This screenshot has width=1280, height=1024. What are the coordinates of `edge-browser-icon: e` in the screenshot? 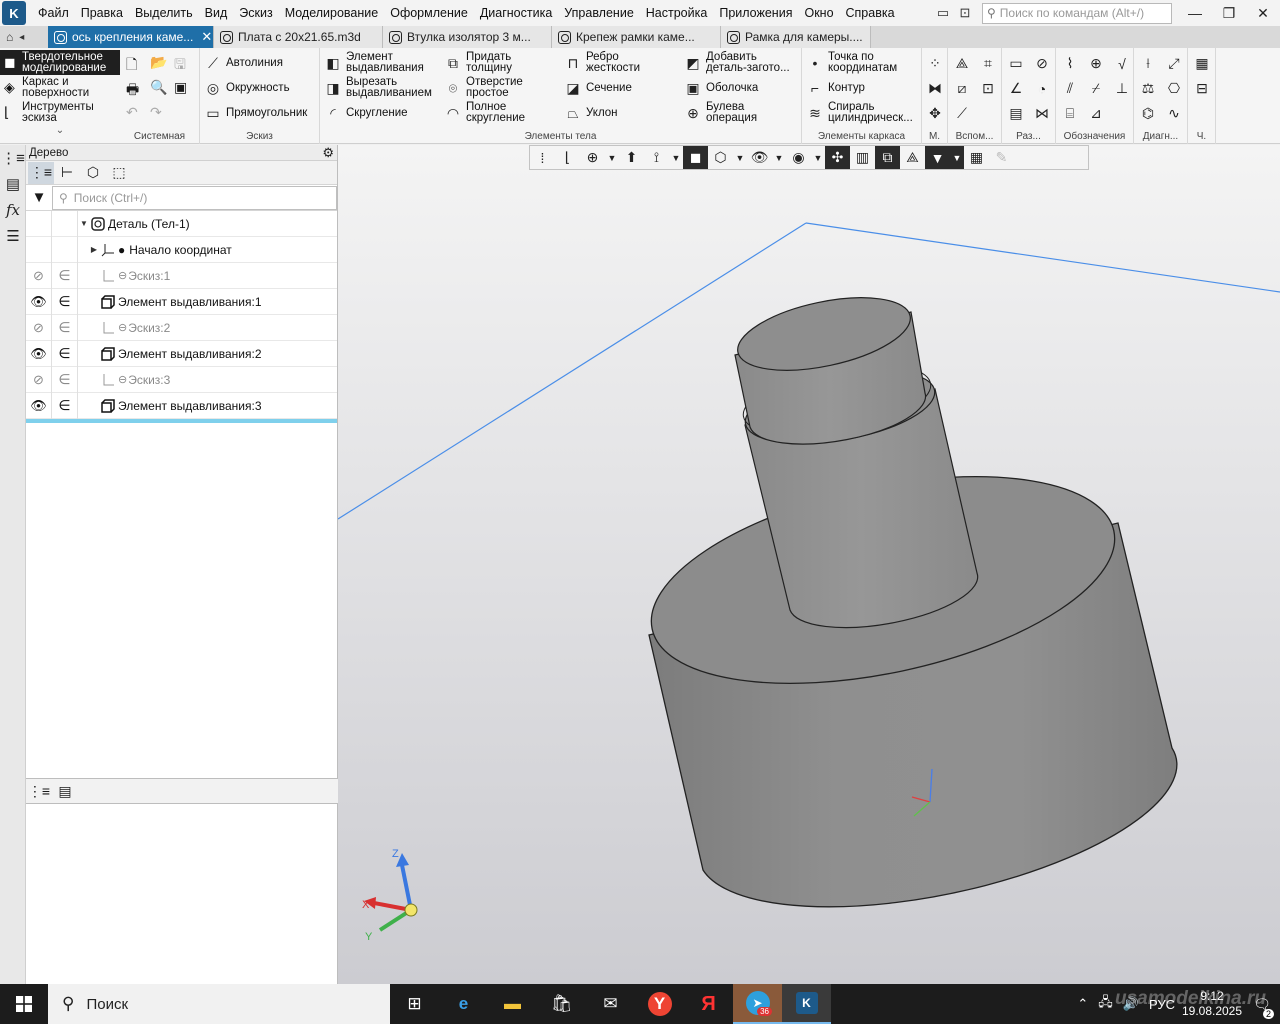 It's located at (463, 1004).